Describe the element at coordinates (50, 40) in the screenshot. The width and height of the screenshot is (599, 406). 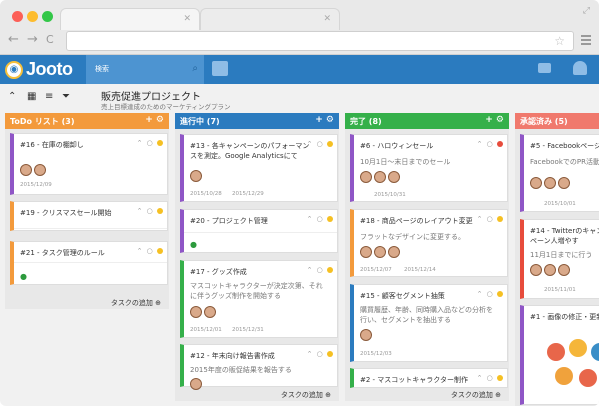
I see `reload-button: C` at that location.